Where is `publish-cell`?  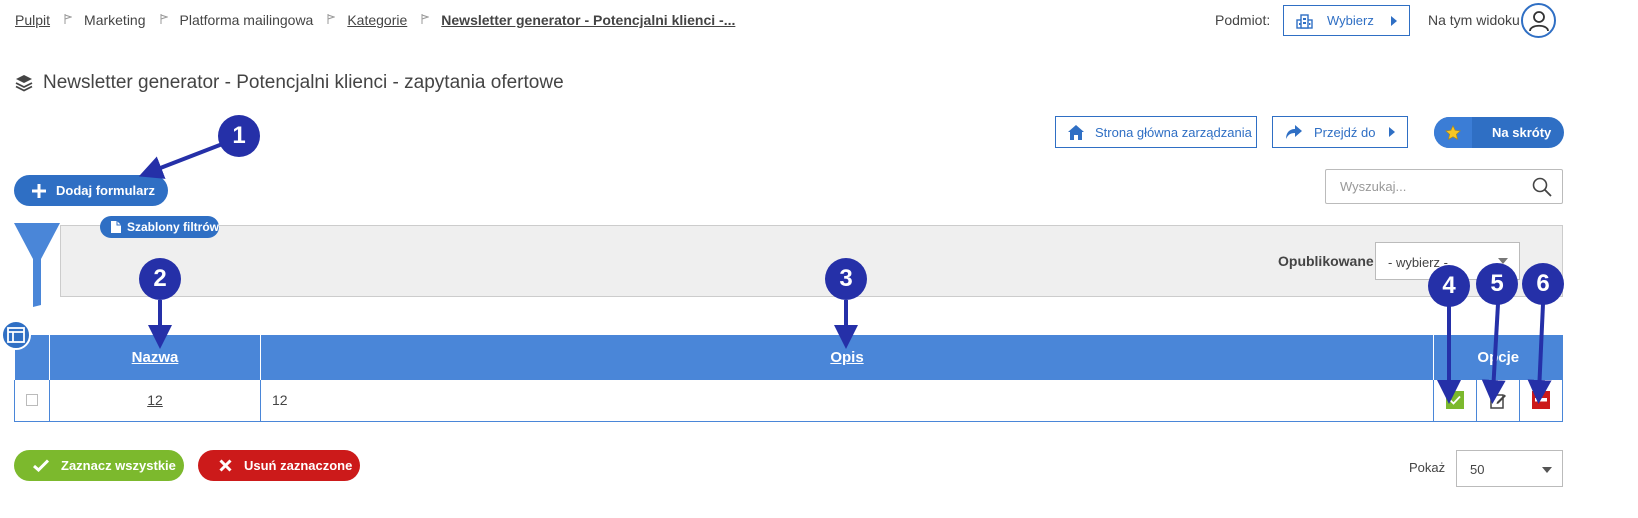 publish-cell is located at coordinates (1455, 401).